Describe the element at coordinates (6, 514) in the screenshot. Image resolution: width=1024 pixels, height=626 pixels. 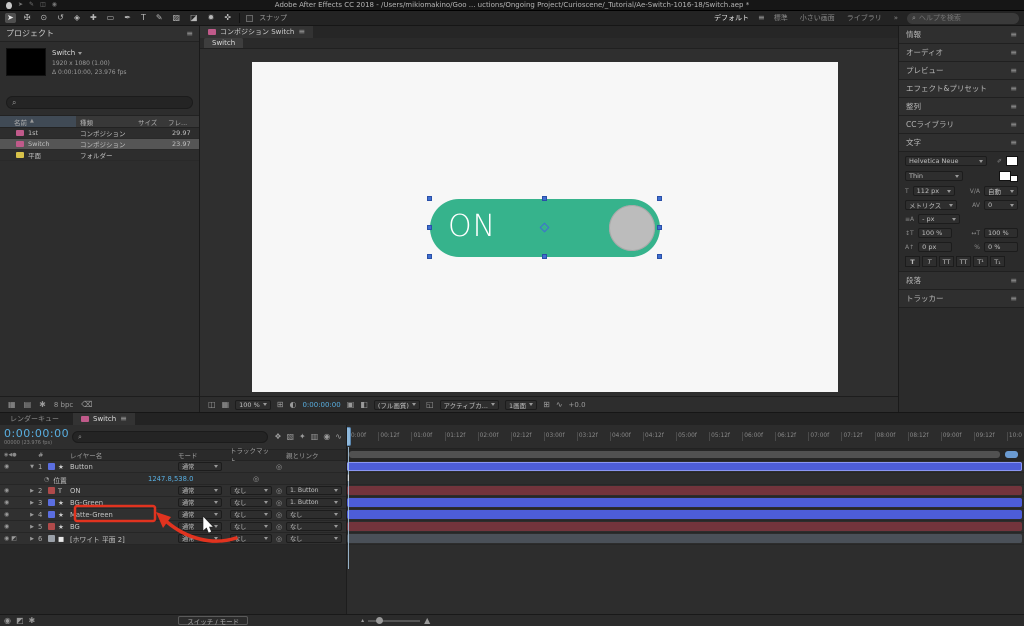
I see `eye-icon: ◉` at that location.